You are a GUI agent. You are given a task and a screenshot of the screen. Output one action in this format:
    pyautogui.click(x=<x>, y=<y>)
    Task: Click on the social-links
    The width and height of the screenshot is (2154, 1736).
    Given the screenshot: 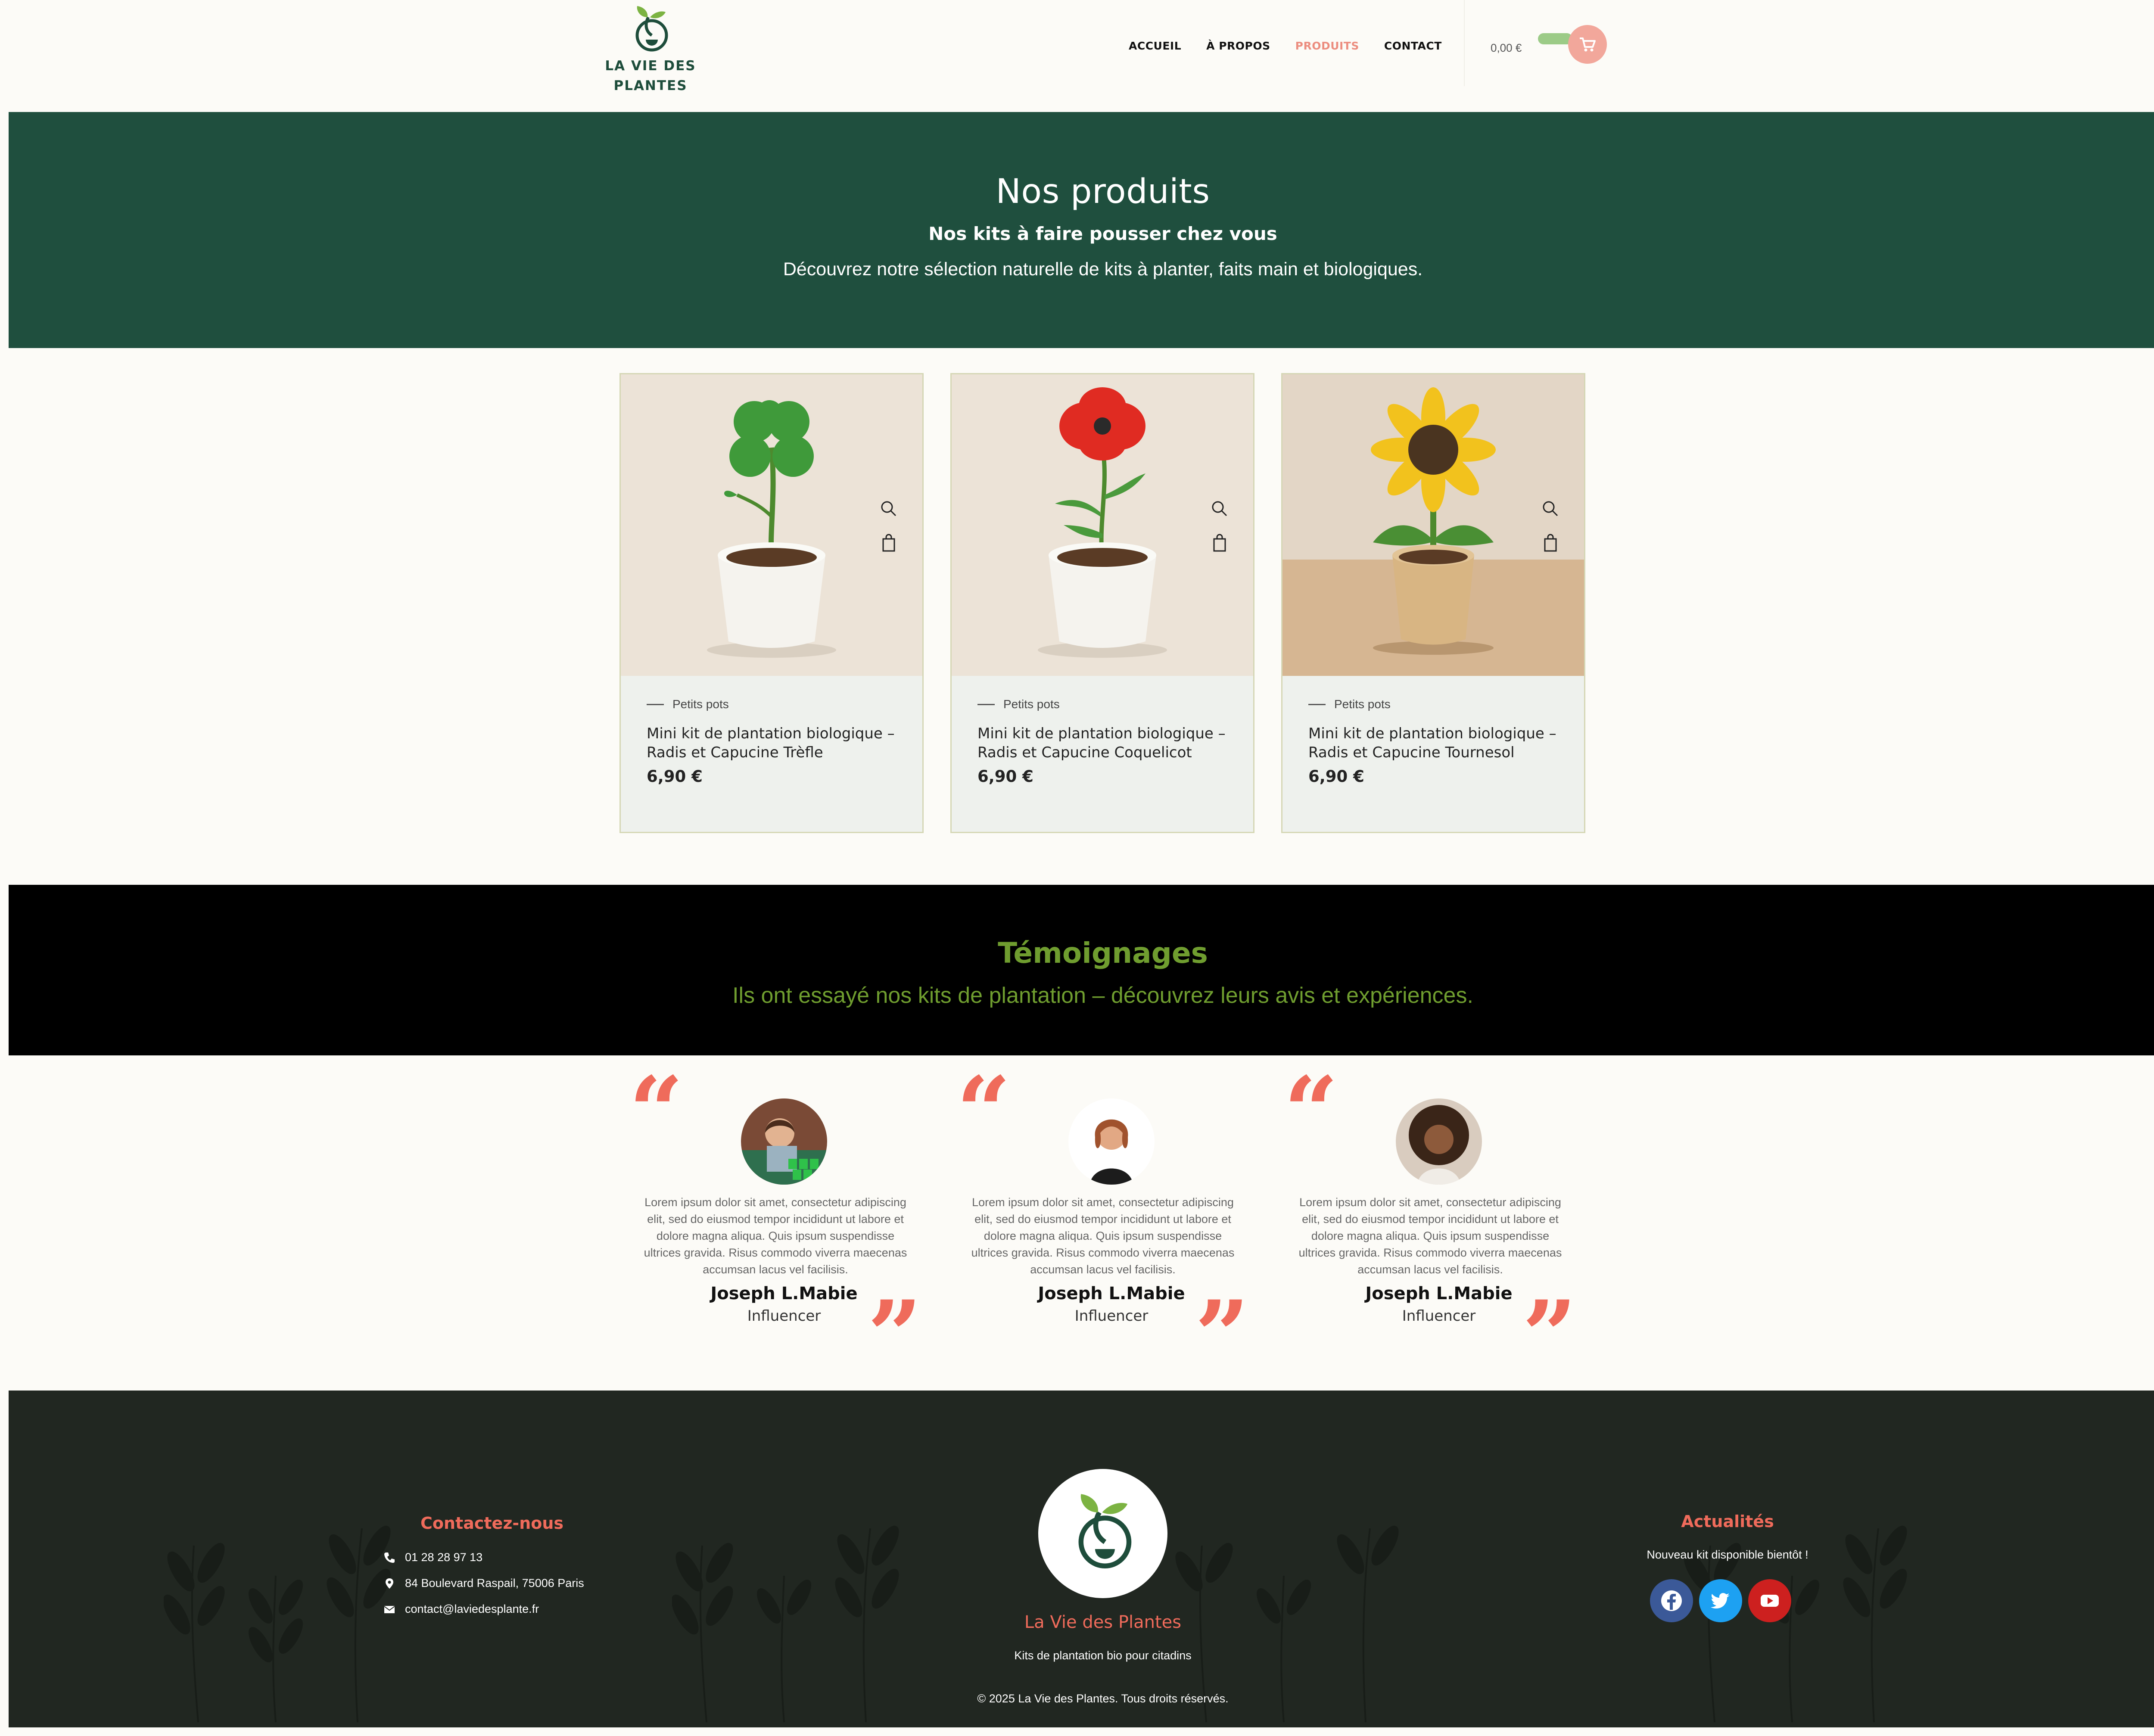 What is the action you would take?
    pyautogui.click(x=1721, y=1601)
    